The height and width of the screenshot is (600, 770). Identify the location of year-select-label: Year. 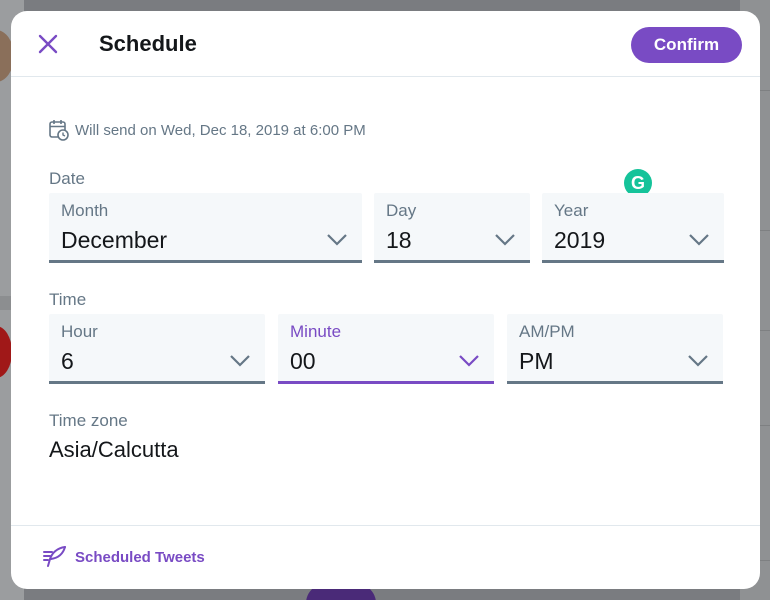
(571, 210).